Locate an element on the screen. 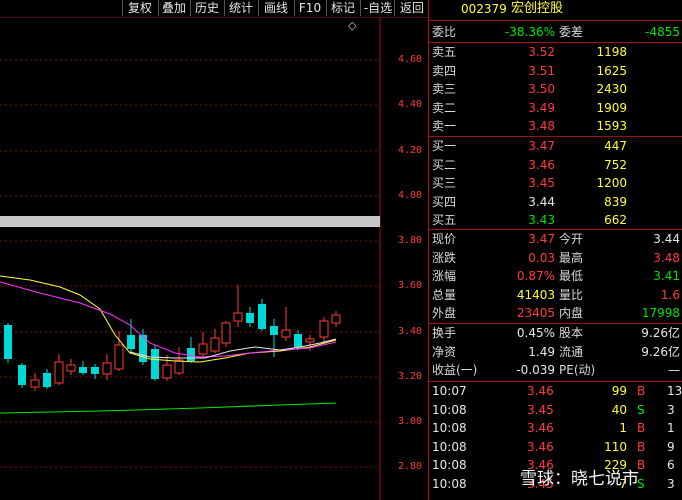 The height and width of the screenshot is (500, 682). tick-row: 10:08 3.45 40 S 3 is located at coordinates (555, 410).